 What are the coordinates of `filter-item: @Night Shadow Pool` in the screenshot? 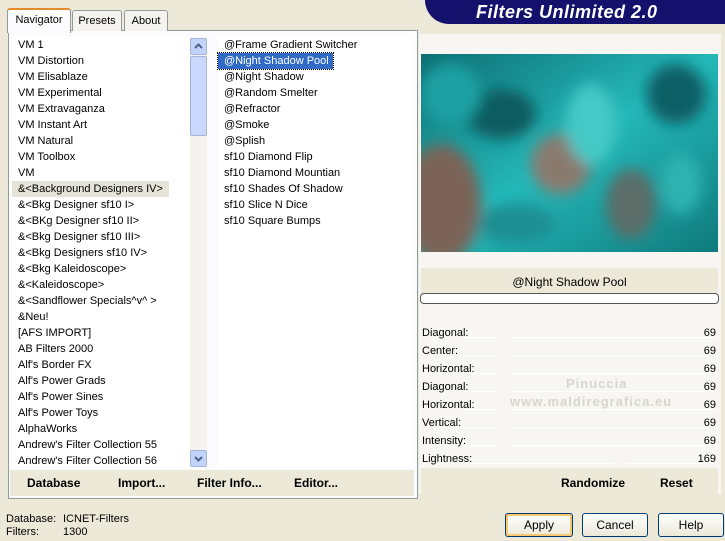 It's located at (275, 61).